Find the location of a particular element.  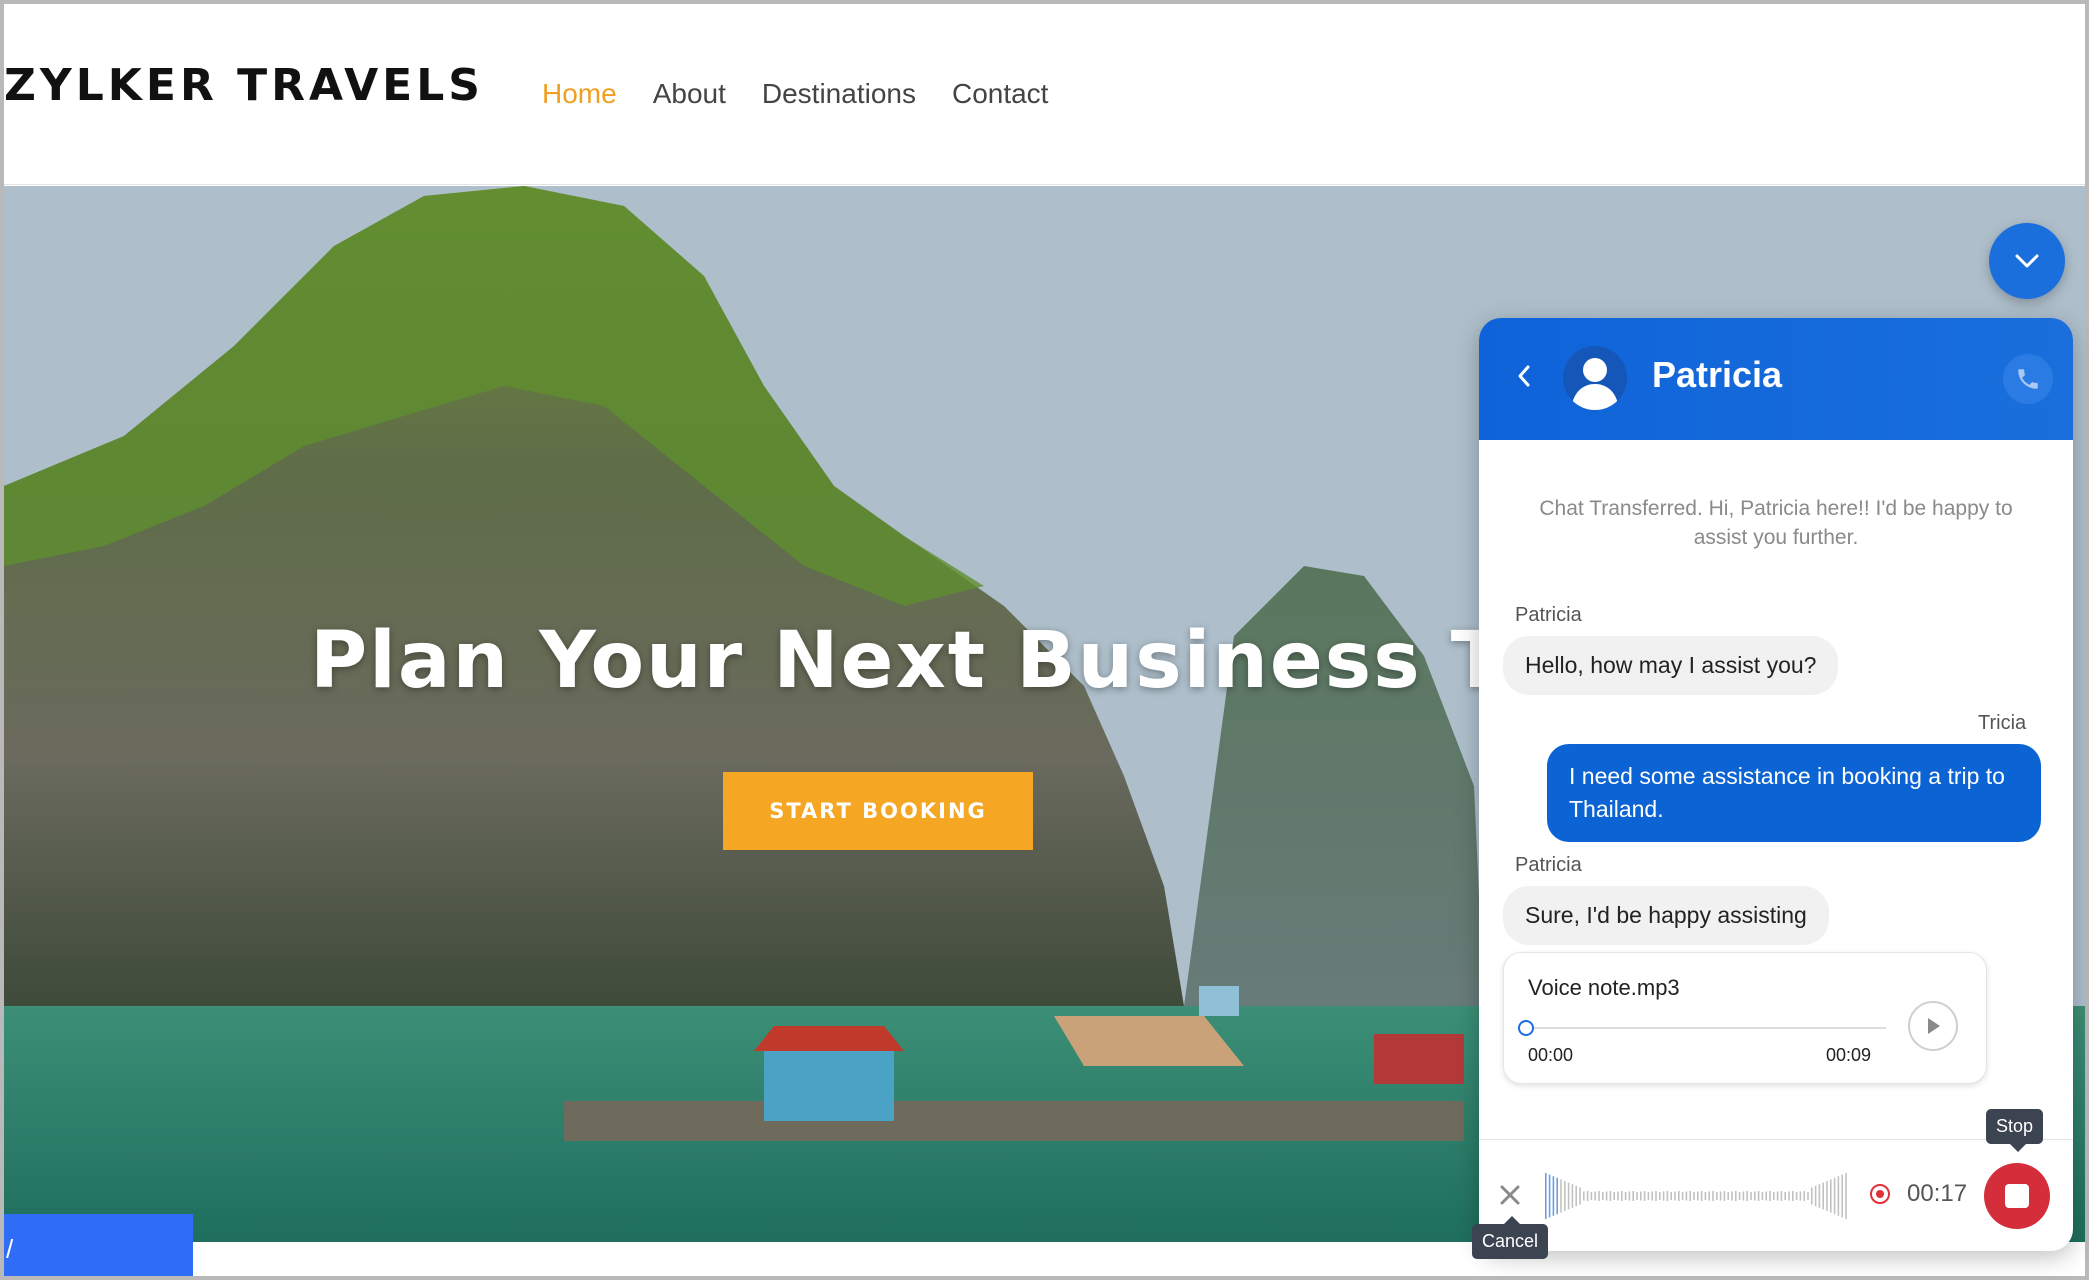

chevron-down-icon is located at coordinates (2027, 261).